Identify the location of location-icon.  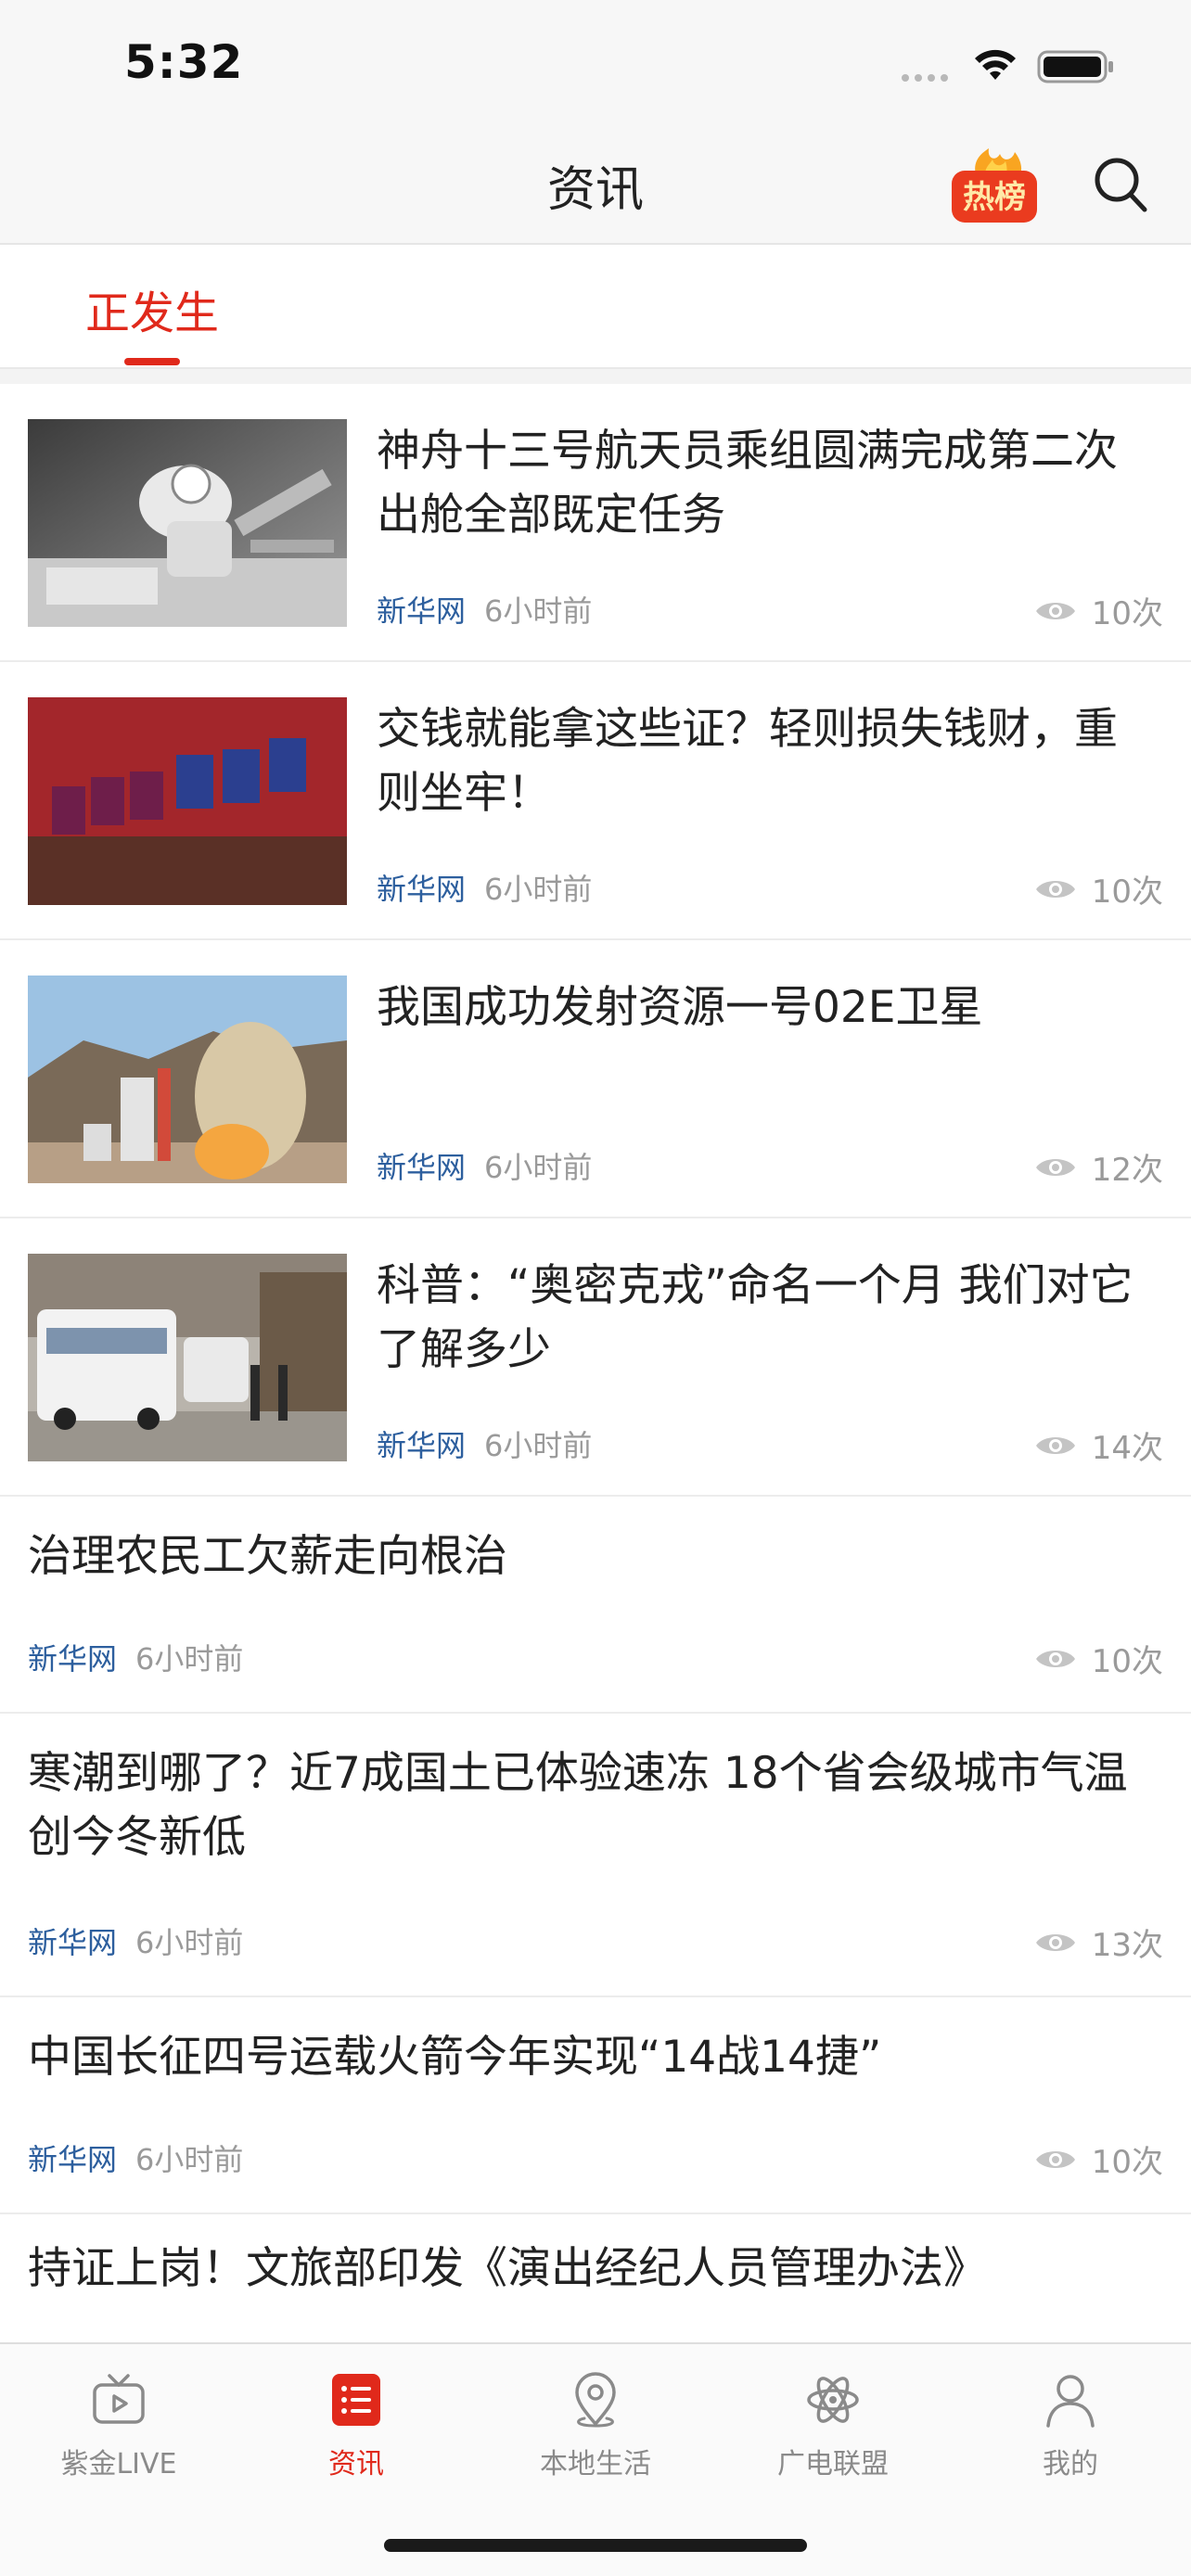
(595, 2400).